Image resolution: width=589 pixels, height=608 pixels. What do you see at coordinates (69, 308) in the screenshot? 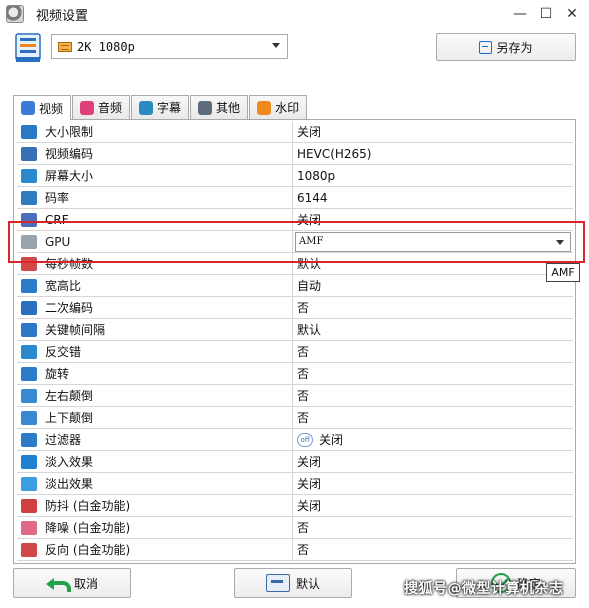
I see `property-name: 二次编码` at bounding box center [69, 308].